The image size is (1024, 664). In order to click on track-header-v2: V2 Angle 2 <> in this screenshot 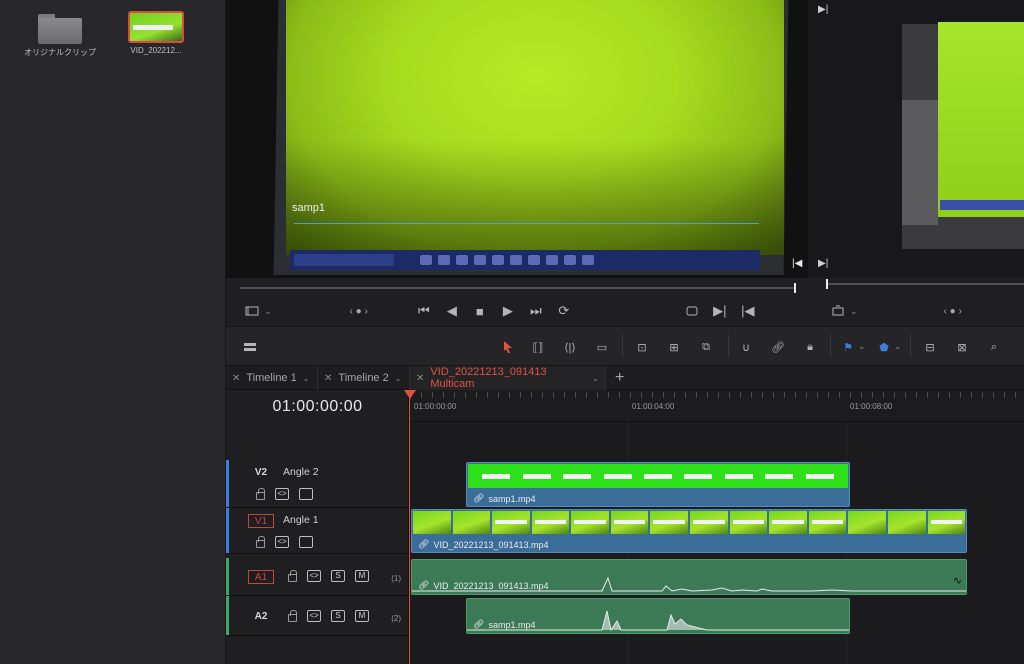, I will do `click(317, 484)`.